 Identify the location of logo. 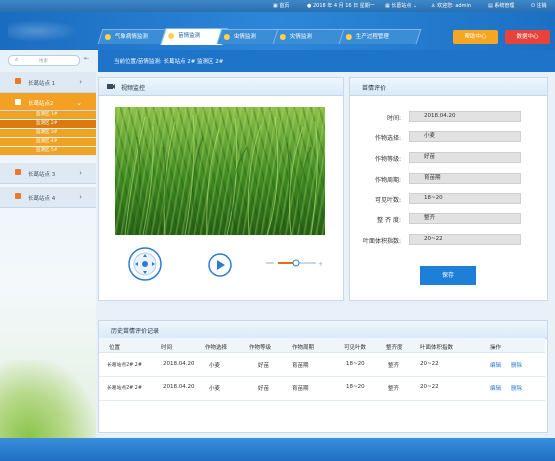
(43, 31).